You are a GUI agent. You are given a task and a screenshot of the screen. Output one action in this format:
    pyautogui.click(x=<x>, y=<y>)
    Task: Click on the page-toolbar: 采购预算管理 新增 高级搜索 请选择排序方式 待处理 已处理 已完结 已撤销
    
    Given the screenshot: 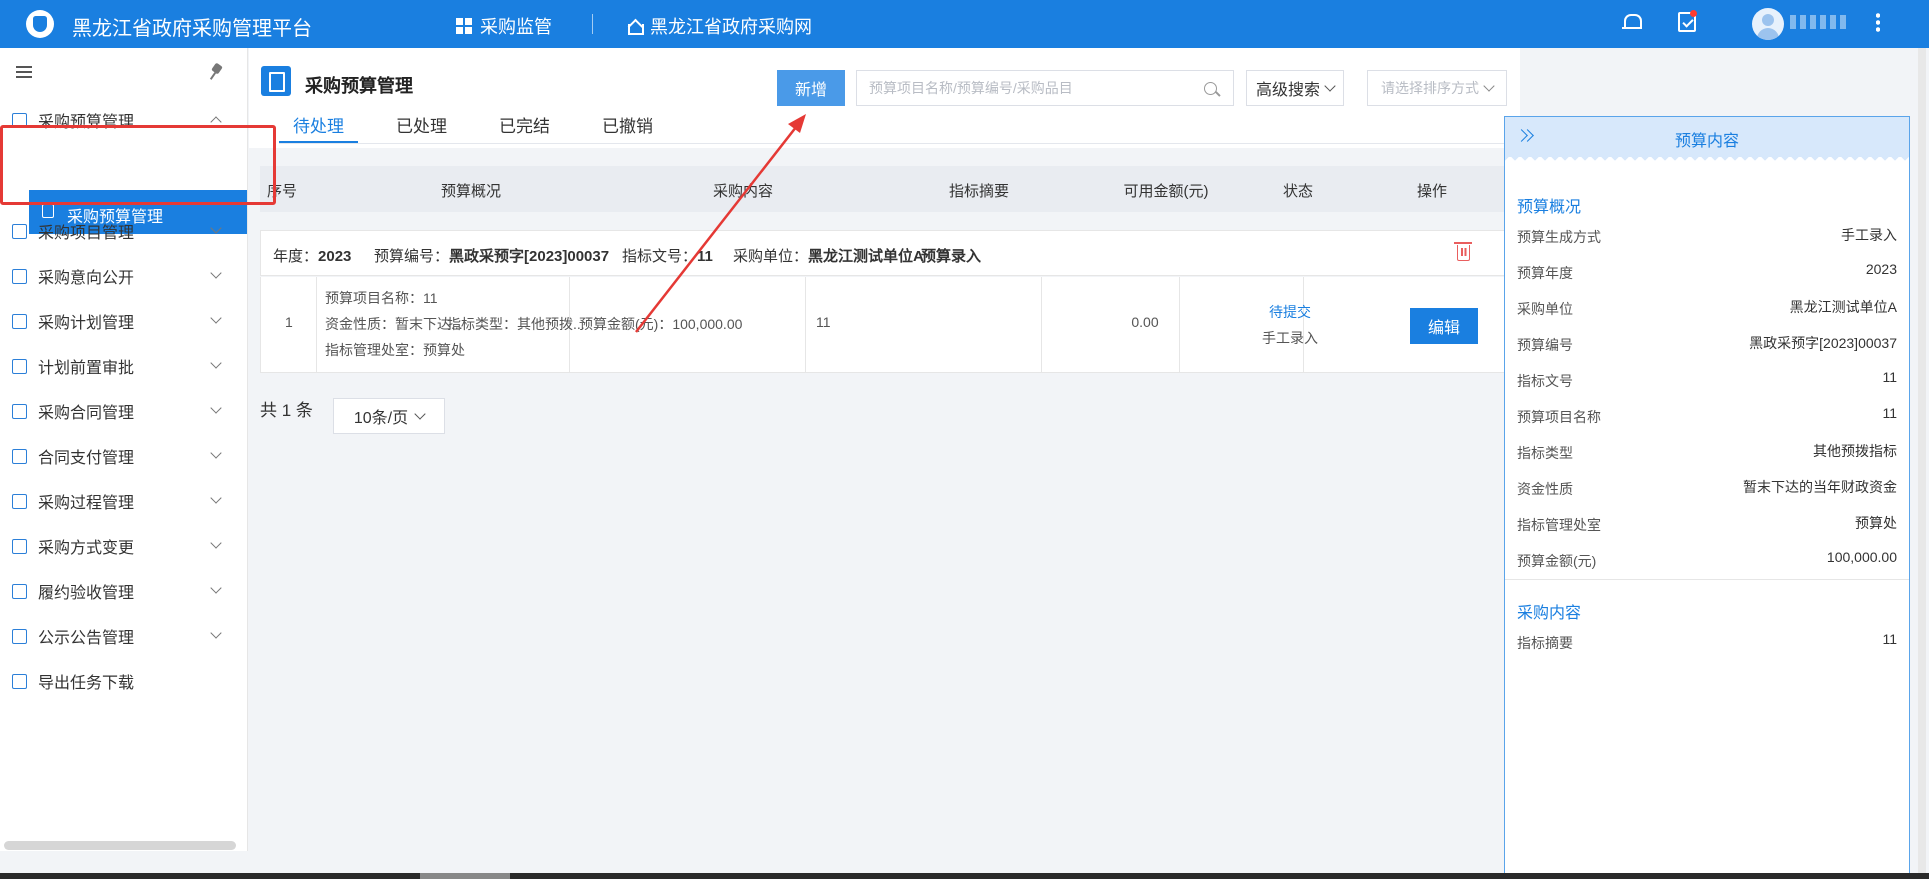 What is the action you would take?
    pyautogui.click(x=884, y=98)
    